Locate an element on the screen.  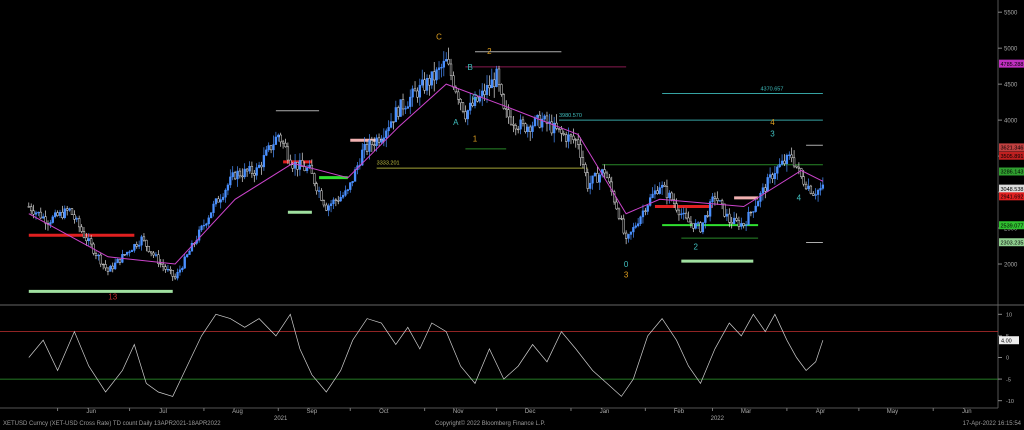
price-tag-label: 2303.235 is located at coordinates (1012, 243).